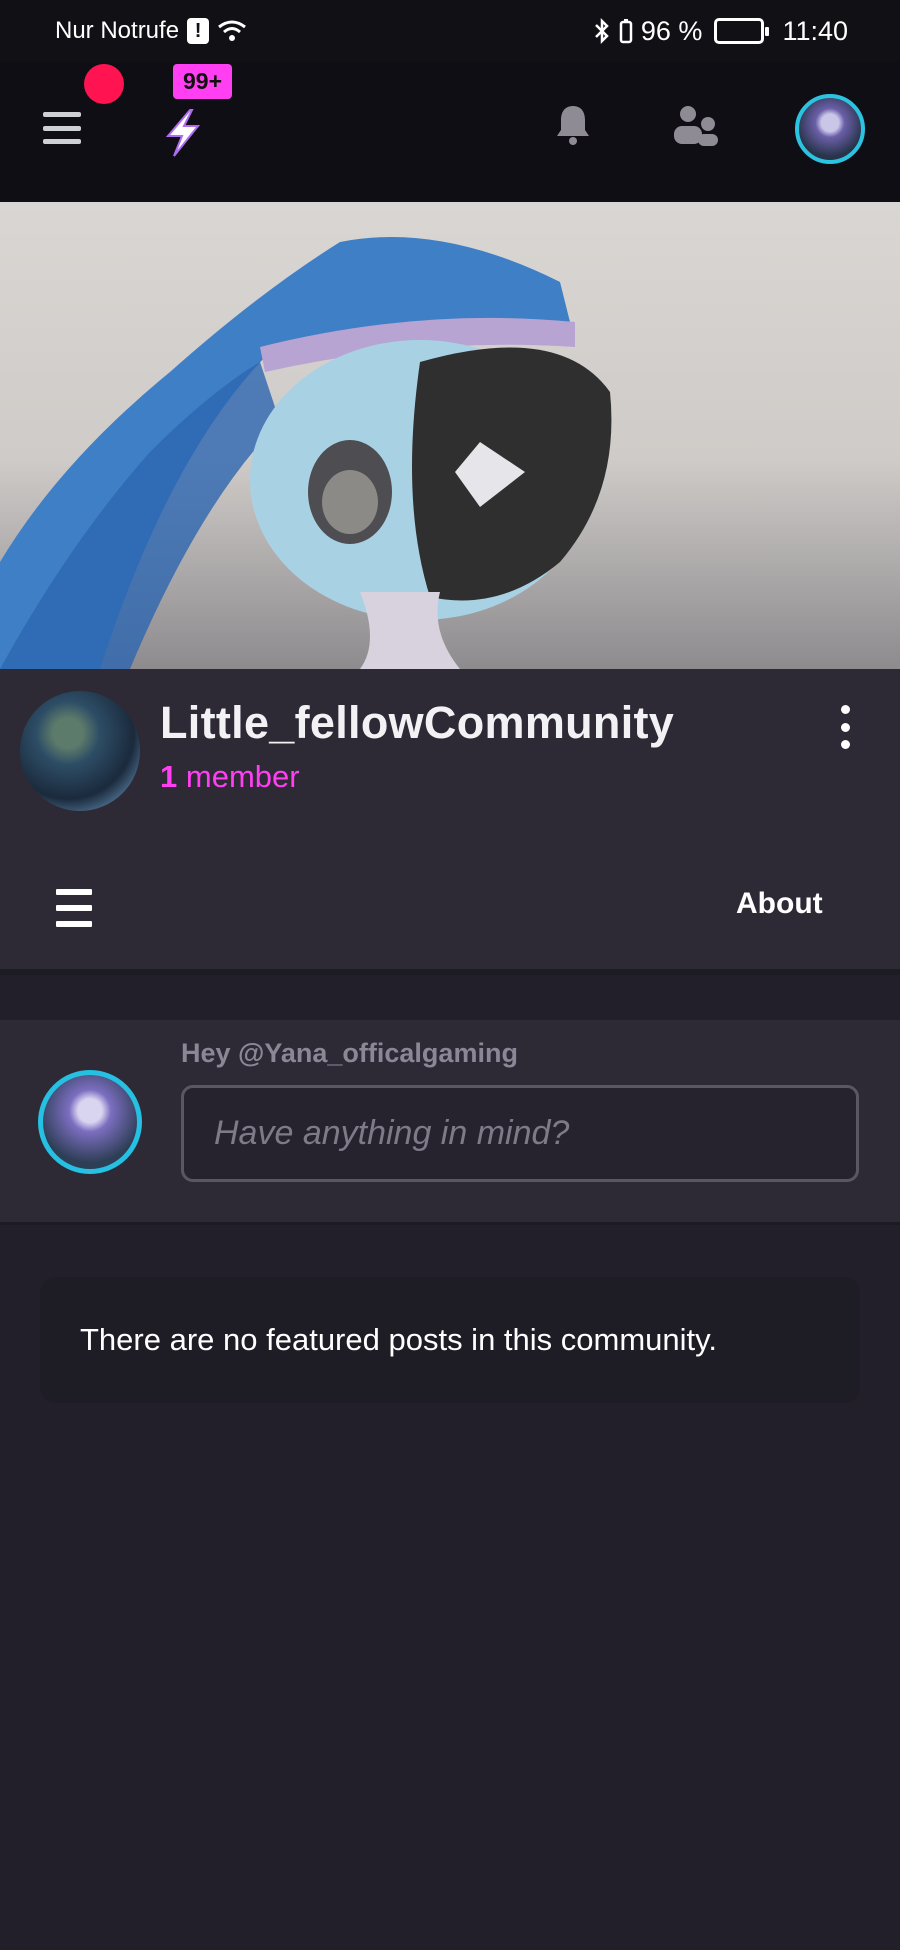  I want to click on member-count-label: member, so click(242, 776).